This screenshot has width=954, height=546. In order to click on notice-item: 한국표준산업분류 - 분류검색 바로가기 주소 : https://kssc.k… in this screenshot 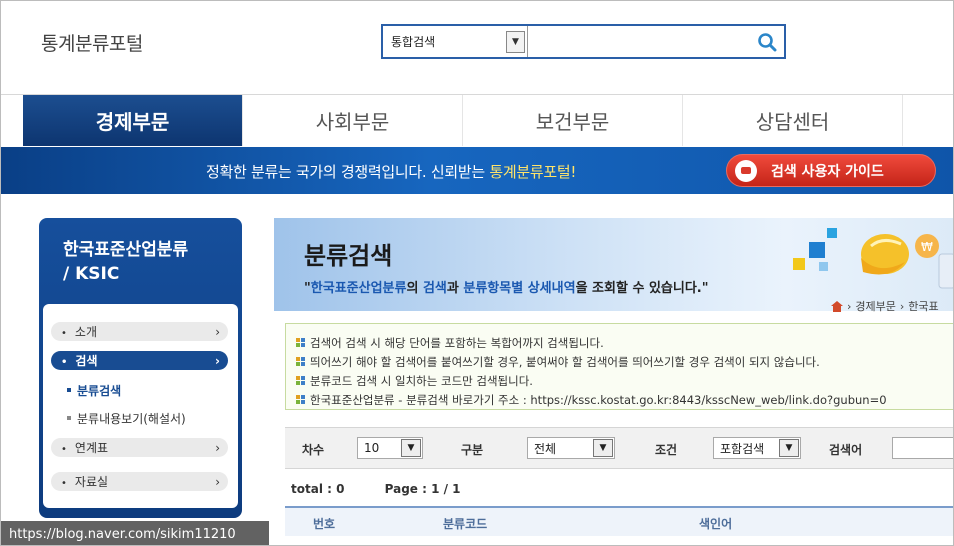, I will do `click(624, 399)`.